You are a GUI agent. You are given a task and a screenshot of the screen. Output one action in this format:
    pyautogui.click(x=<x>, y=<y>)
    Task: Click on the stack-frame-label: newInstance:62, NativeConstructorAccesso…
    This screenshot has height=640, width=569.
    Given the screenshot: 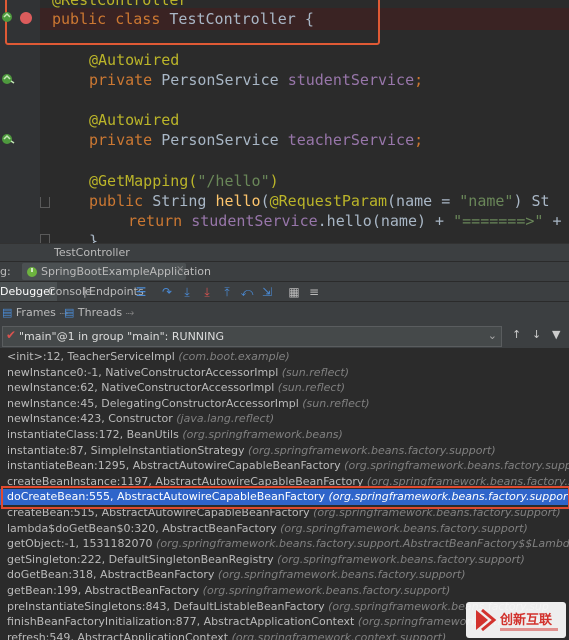 What is the action you would take?
    pyautogui.click(x=176, y=387)
    